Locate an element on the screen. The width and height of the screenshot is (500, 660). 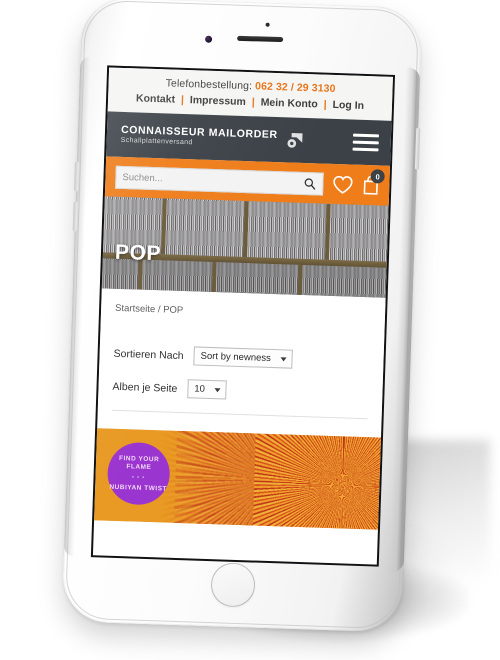
promo-artist: NUBIYAN TWIST is located at coordinates (138, 488).